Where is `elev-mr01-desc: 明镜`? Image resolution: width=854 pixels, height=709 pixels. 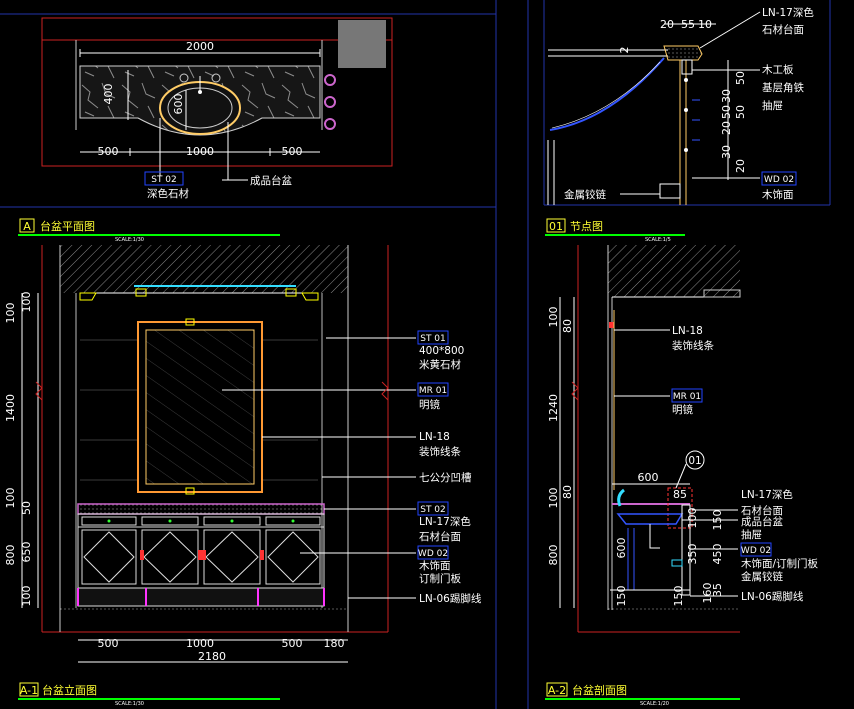
elev-mr01-desc: 明镜 is located at coordinates (429, 404).